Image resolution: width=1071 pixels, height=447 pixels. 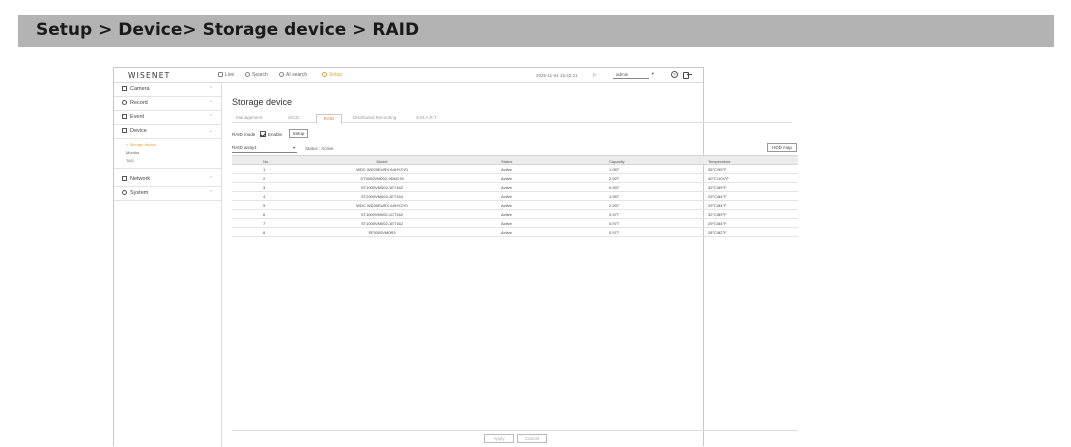 What do you see at coordinates (266, 161) in the screenshot?
I see `column-header-no: No.` at bounding box center [266, 161].